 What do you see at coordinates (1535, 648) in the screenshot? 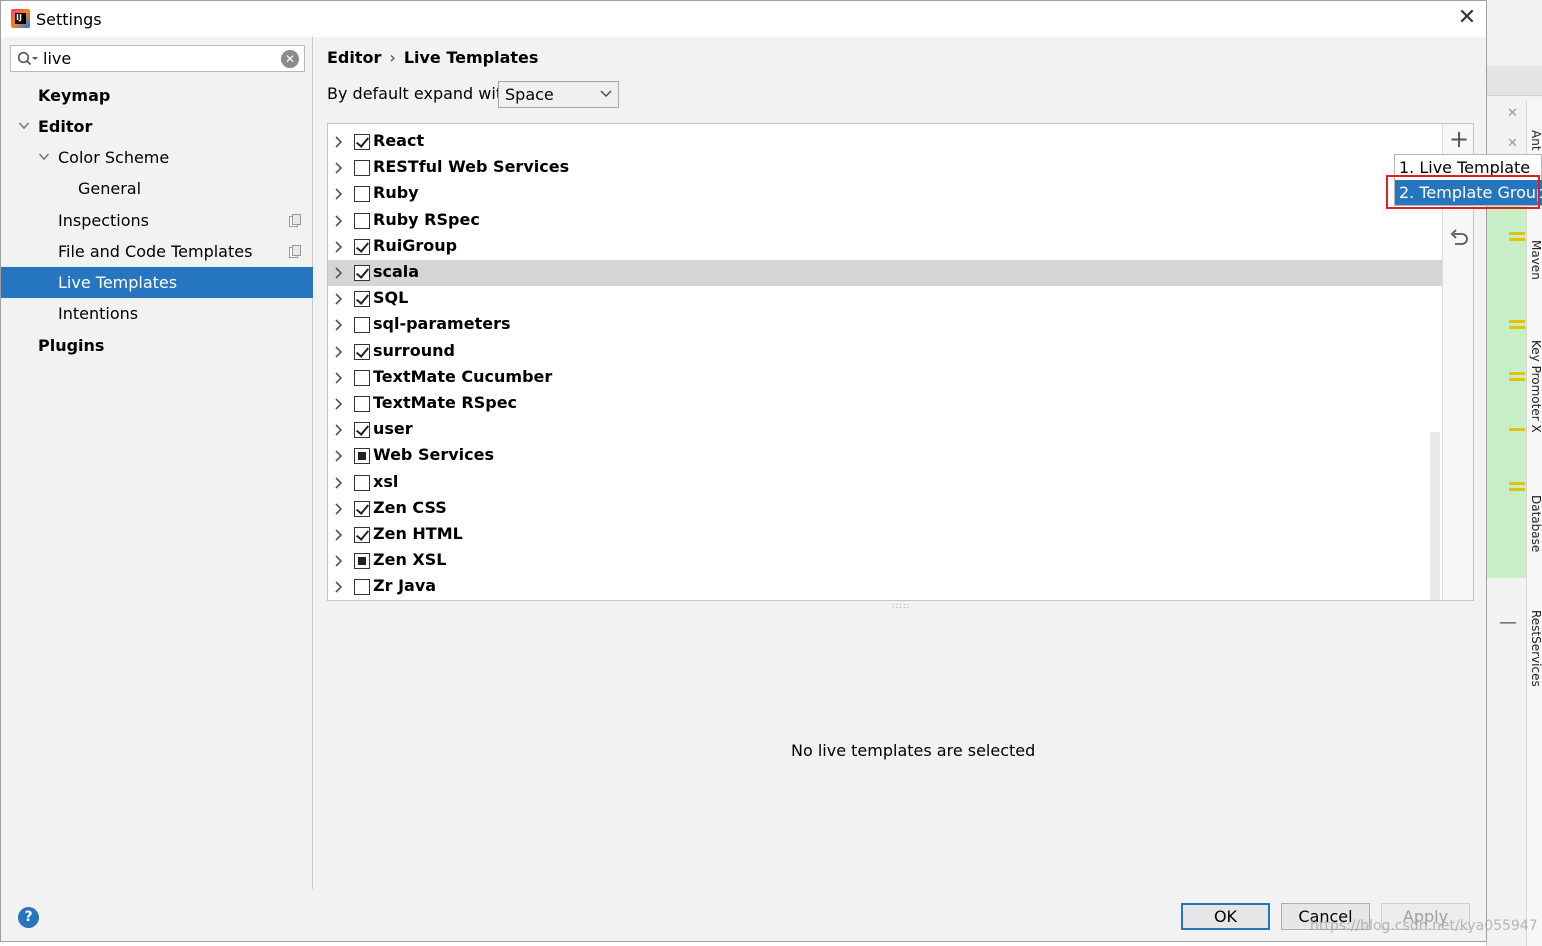
I see `tool-window-restservices: RestServices` at bounding box center [1535, 648].